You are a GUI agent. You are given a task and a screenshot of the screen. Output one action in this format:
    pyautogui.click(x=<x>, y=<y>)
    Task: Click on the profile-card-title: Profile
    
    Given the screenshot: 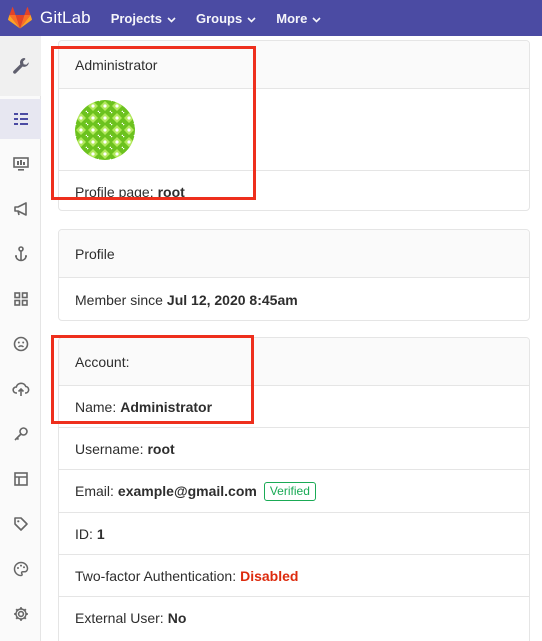 What is the action you would take?
    pyautogui.click(x=95, y=253)
    